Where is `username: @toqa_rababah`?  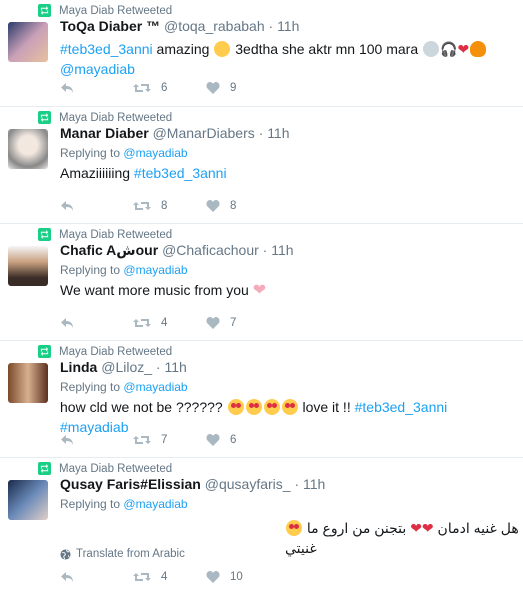 username: @toqa_rababah is located at coordinates (214, 26).